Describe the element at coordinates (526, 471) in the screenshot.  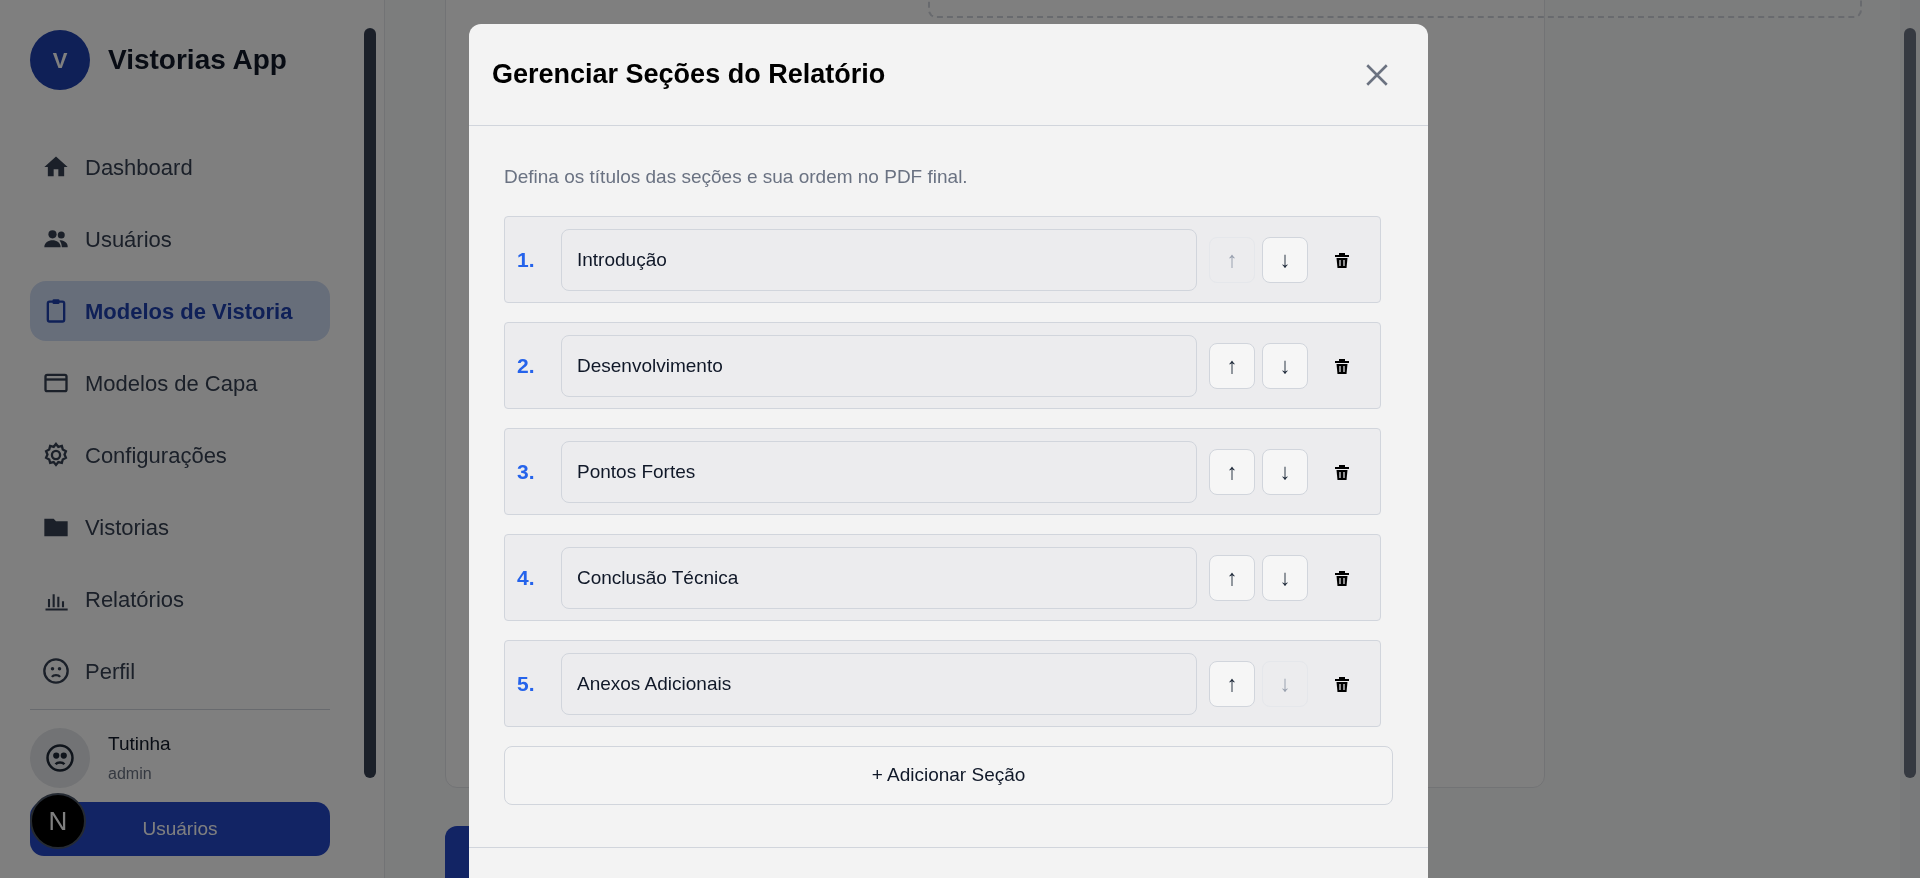
I see `section-number: 3.` at that location.